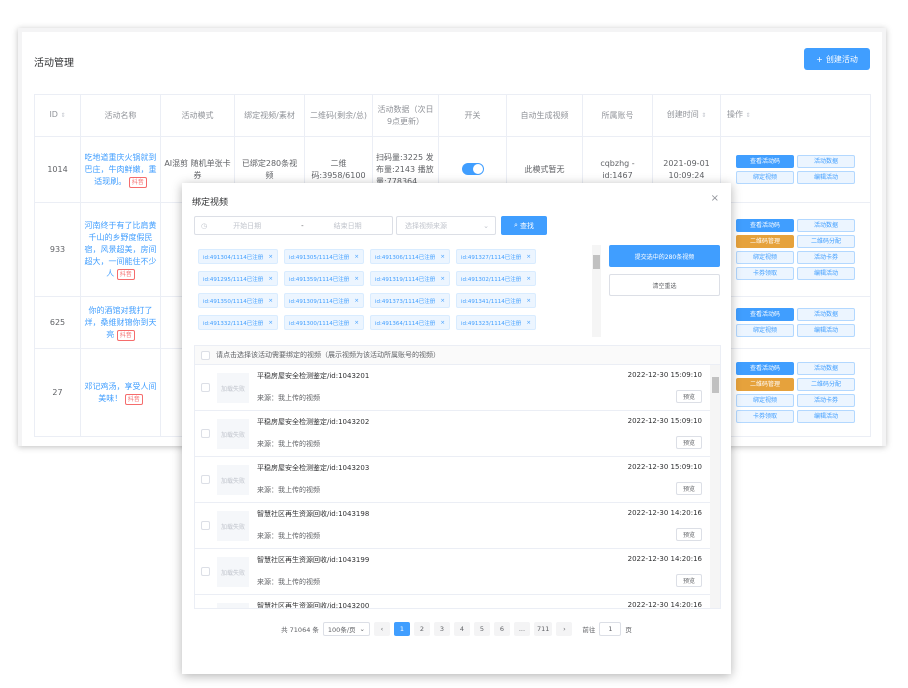  Describe the element at coordinates (125, 274) in the screenshot. I see `douyin-tag: 抖音` at that location.